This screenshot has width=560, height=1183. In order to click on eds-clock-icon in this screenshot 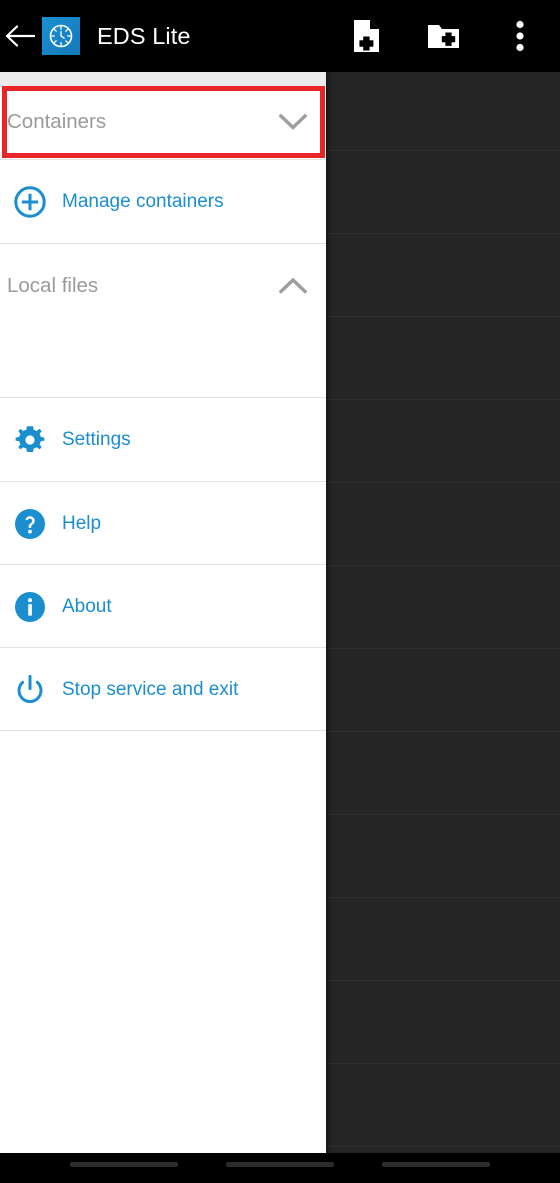, I will do `click(61, 36)`.